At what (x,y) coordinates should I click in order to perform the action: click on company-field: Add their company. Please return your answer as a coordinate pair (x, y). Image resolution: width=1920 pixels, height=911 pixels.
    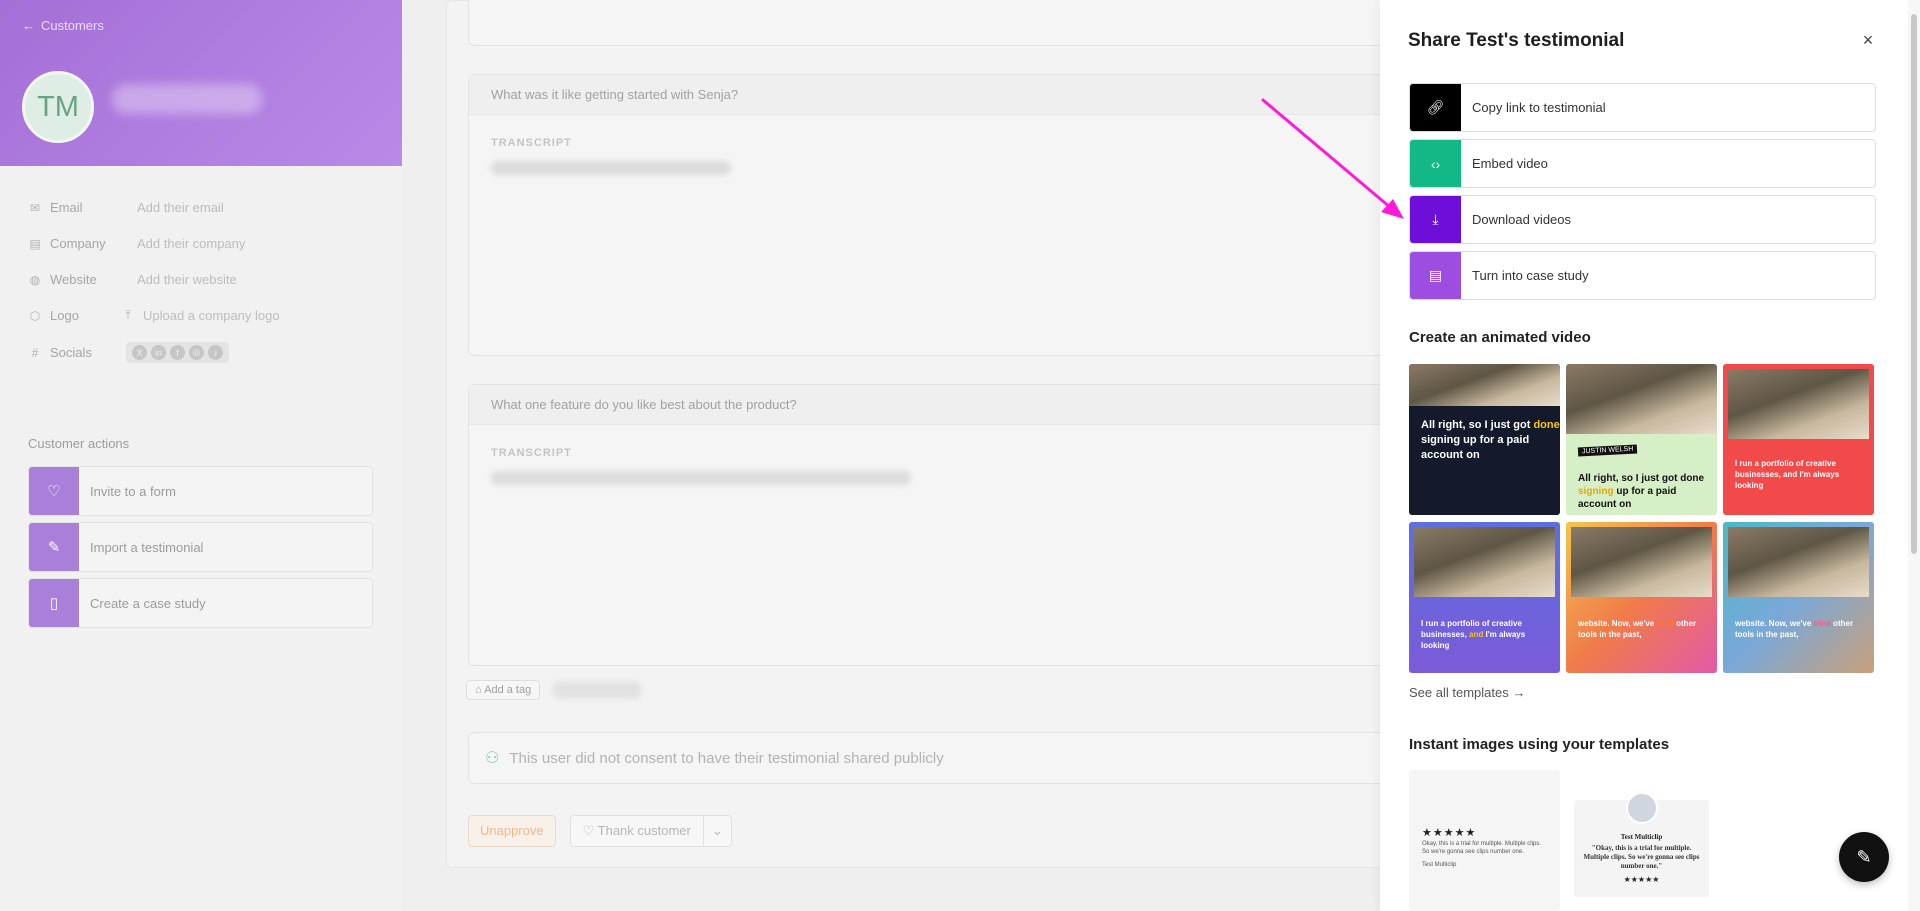
    Looking at the image, I should click on (191, 243).